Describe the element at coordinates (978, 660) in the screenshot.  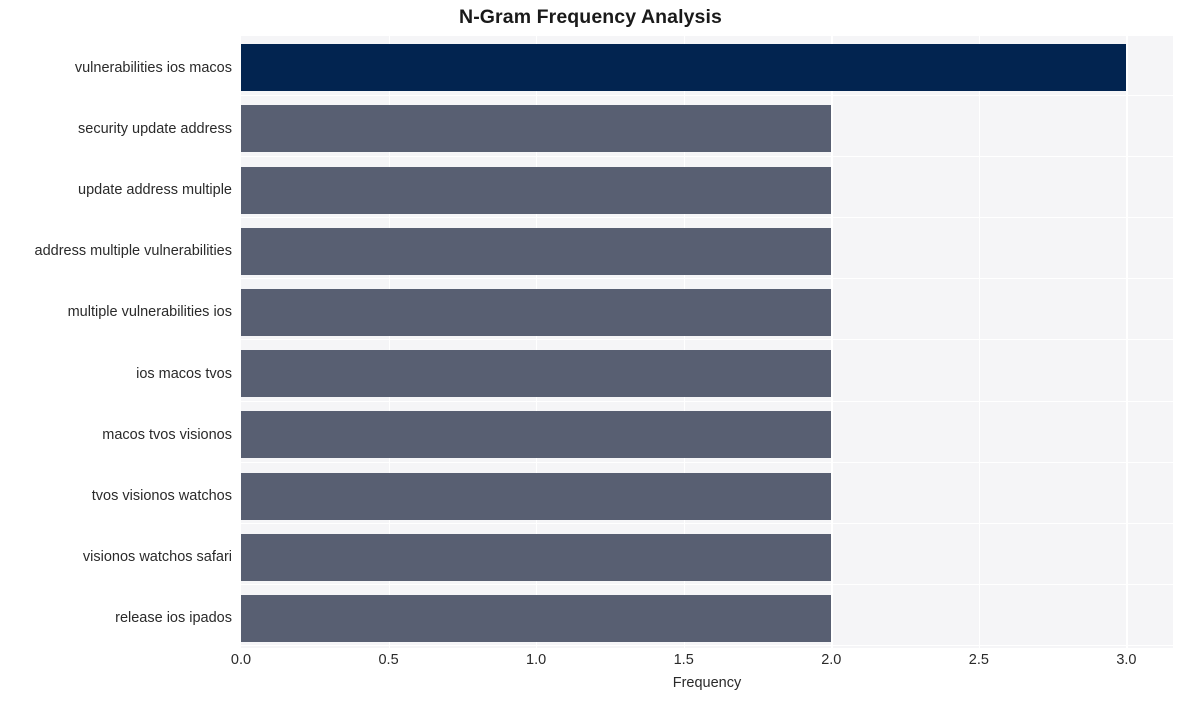
I see `x-axis-tick-label: 2.5` at that location.